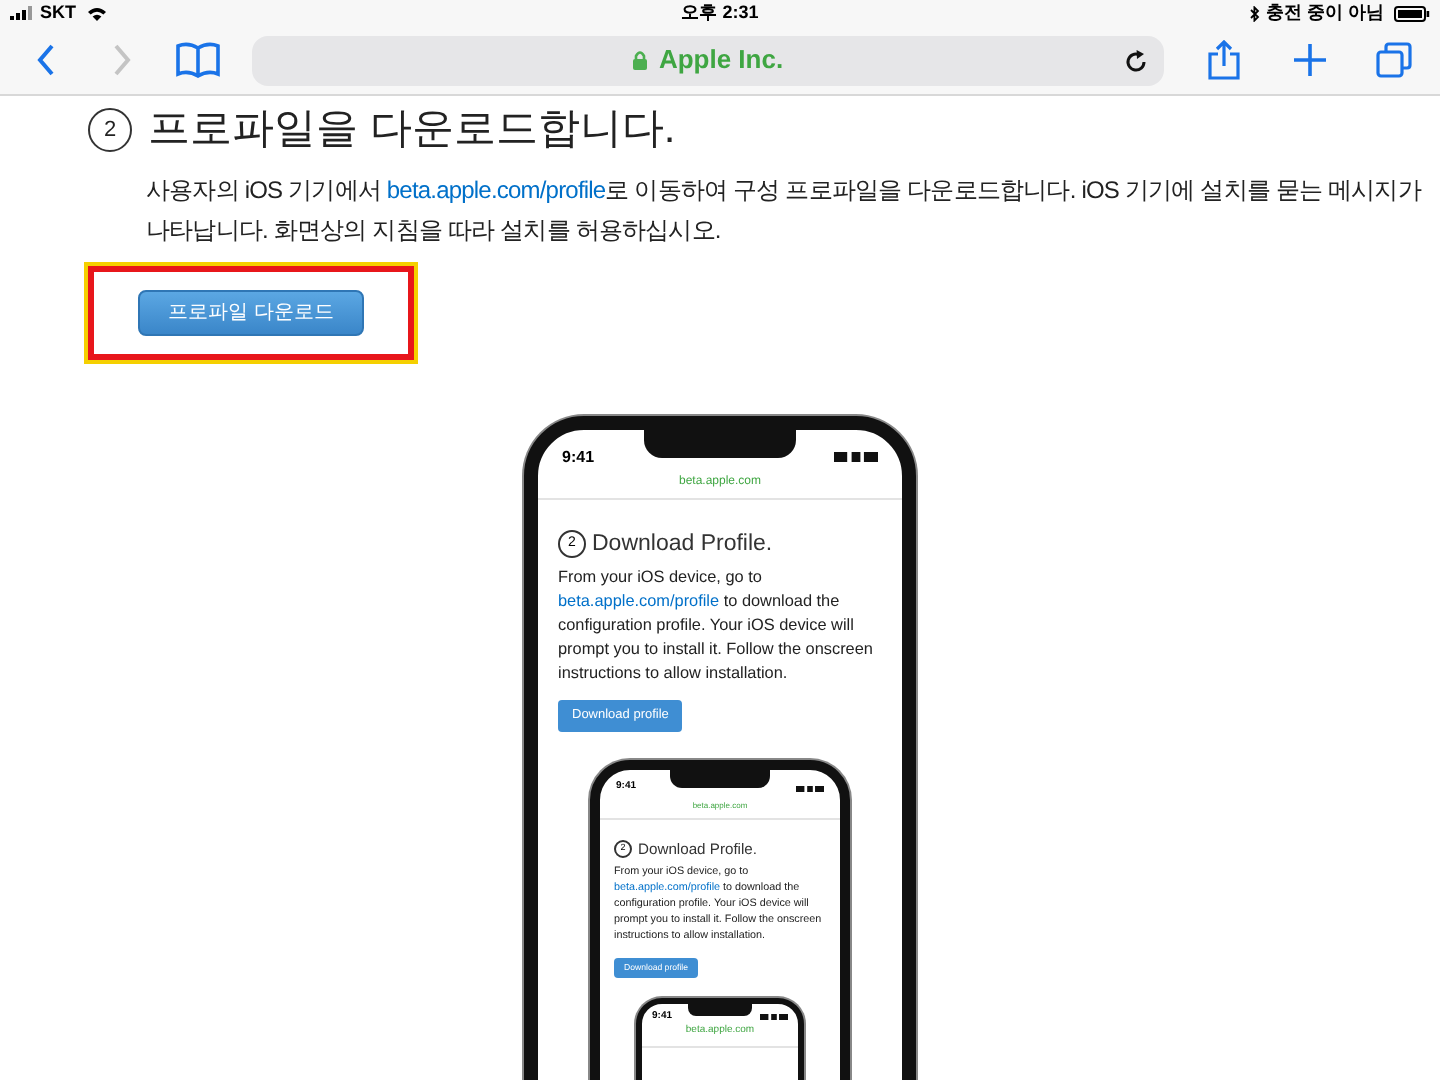  Describe the element at coordinates (1324, 13) in the screenshot. I see `charging-status: 충전 중이 아님` at that location.